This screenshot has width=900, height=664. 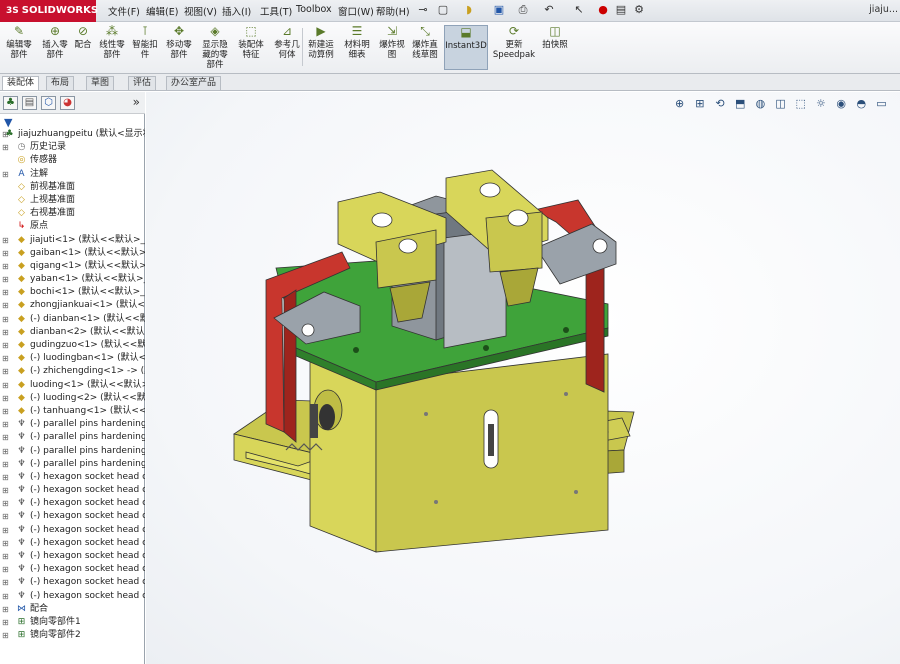 I want to click on collapse-panel-icon: », so click(x=136, y=102).